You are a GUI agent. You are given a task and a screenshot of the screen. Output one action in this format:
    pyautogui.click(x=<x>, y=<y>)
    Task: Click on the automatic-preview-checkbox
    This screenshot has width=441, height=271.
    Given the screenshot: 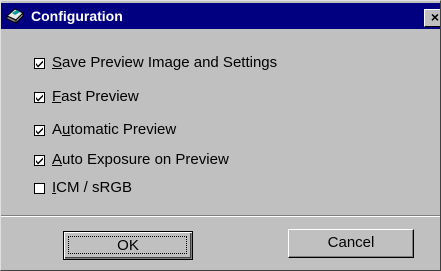 What is the action you would take?
    pyautogui.click(x=39, y=130)
    